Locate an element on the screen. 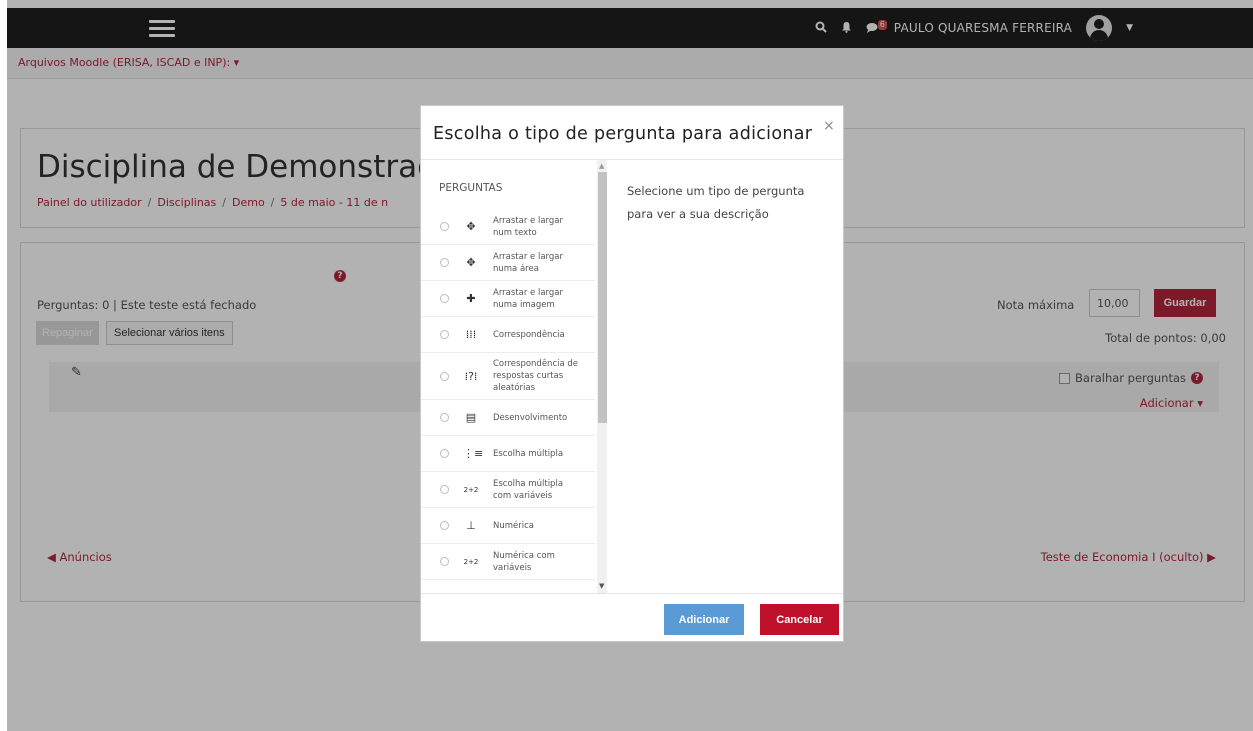 Image resolution: width=1253 pixels, height=731 pixels. question-type-option: 2+2 Escolha múltipla com variáveis is located at coordinates (508, 490).